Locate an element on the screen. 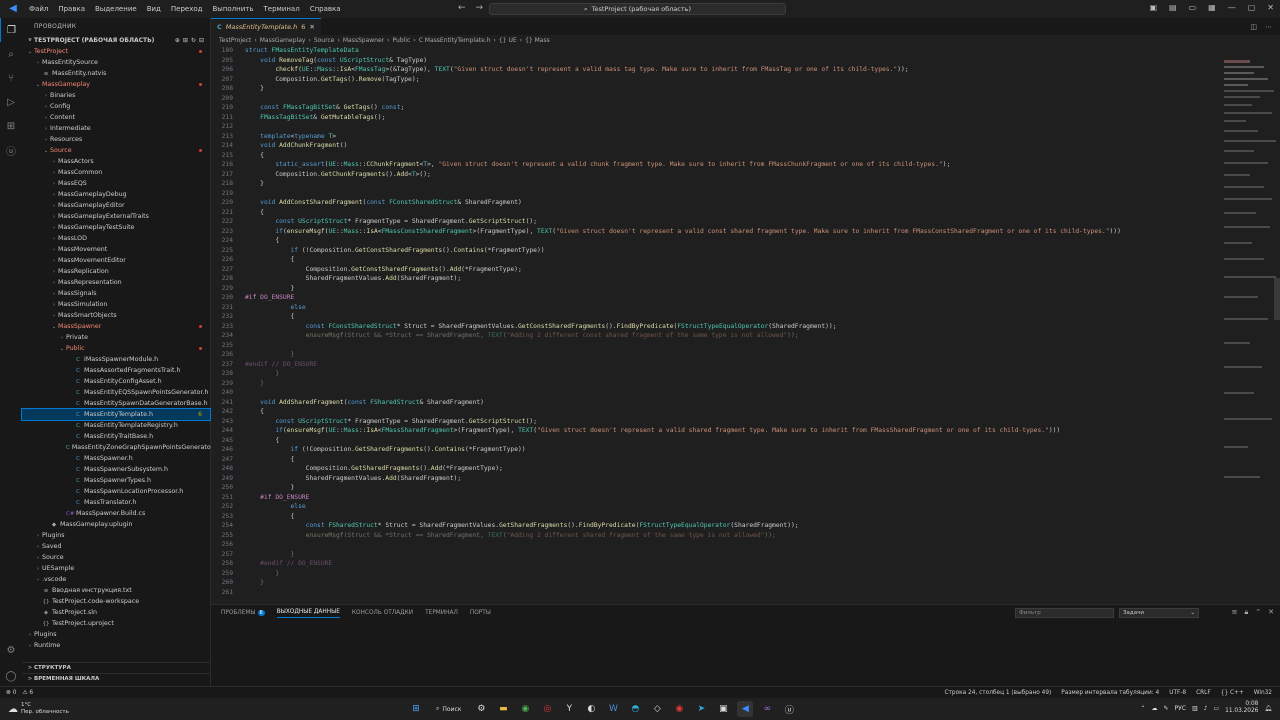  settings-gear-icon: ⚙ is located at coordinates (11, 650).